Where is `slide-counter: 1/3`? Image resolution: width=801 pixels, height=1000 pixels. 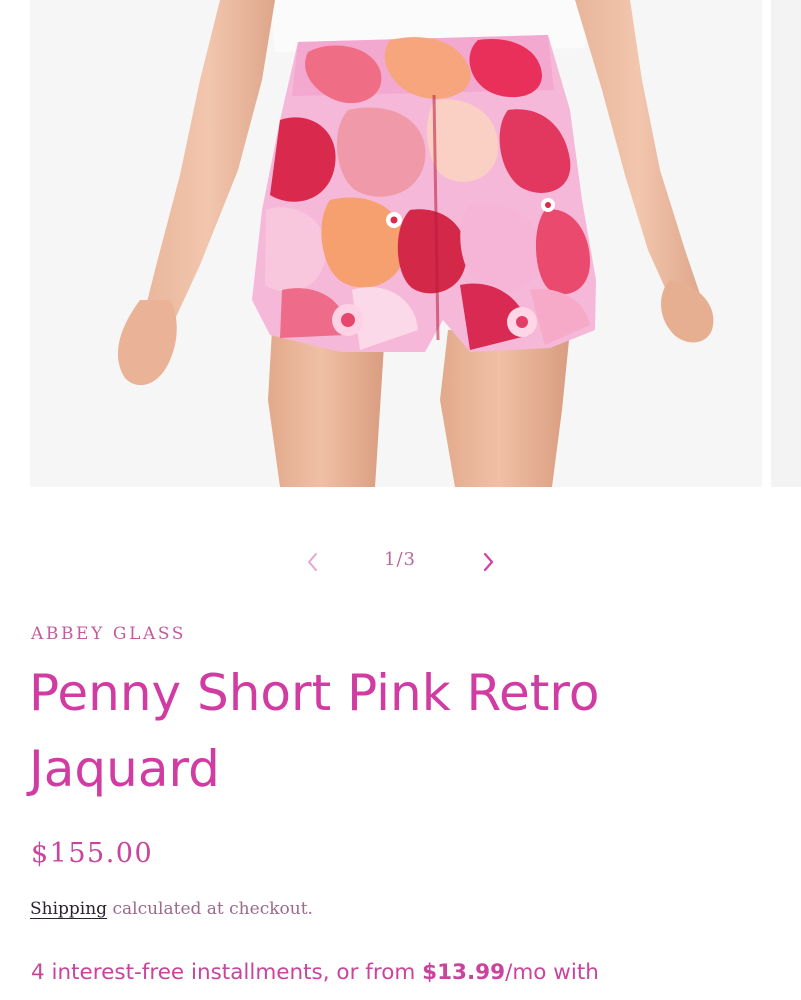
slide-counter: 1/3 is located at coordinates (400, 559).